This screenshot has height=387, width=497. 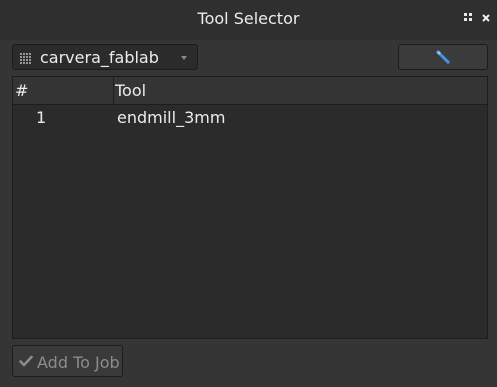 I want to click on close-icon, so click(x=486, y=19).